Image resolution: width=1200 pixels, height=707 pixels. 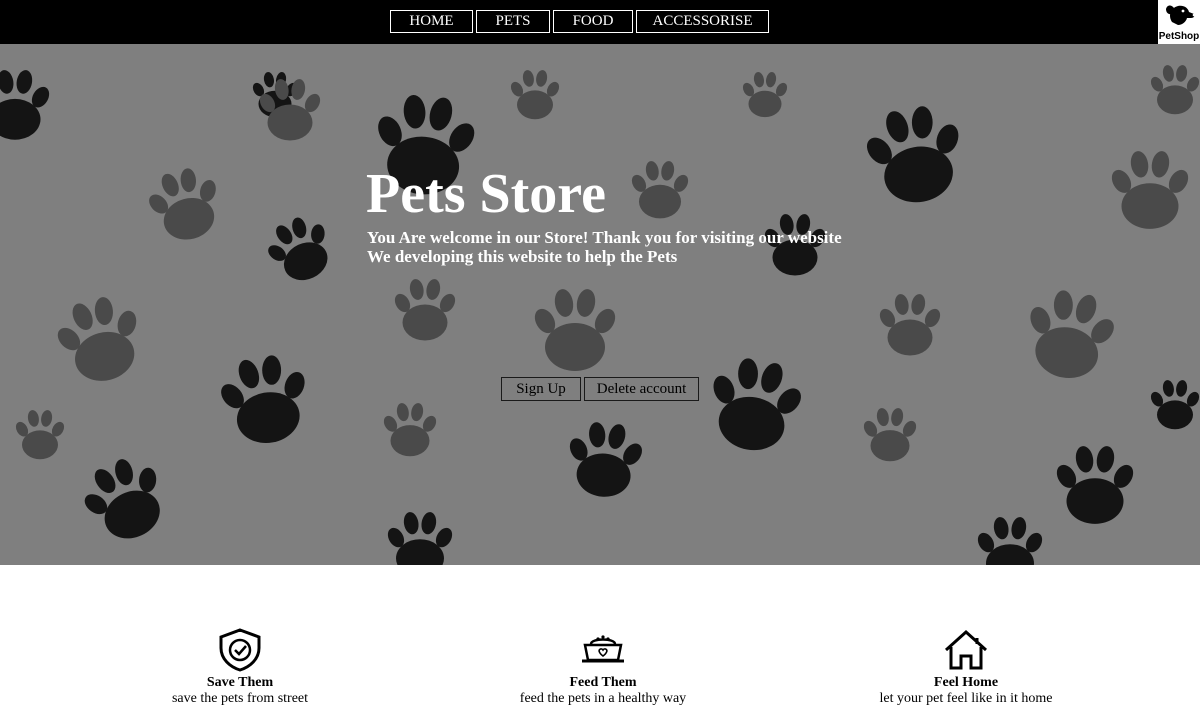 I want to click on feature-title: Save Them, so click(x=240, y=682).